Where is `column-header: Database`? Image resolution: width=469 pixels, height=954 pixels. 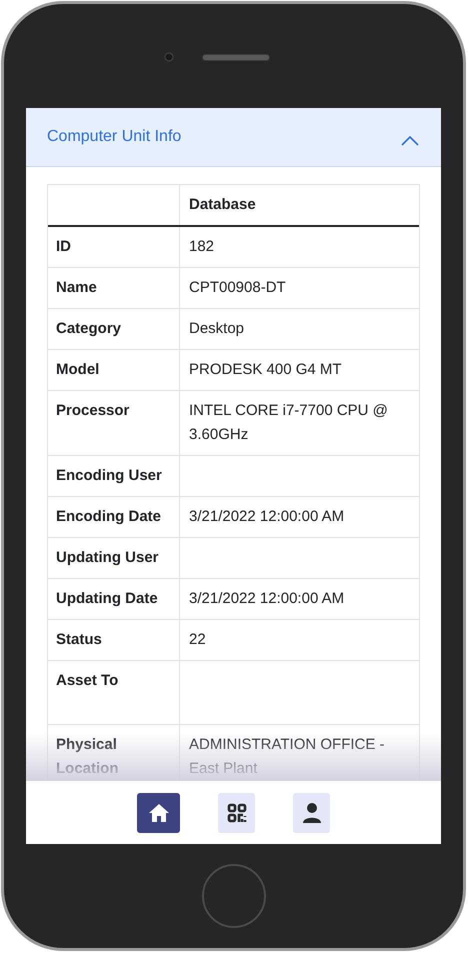
column-header: Database is located at coordinates (222, 205).